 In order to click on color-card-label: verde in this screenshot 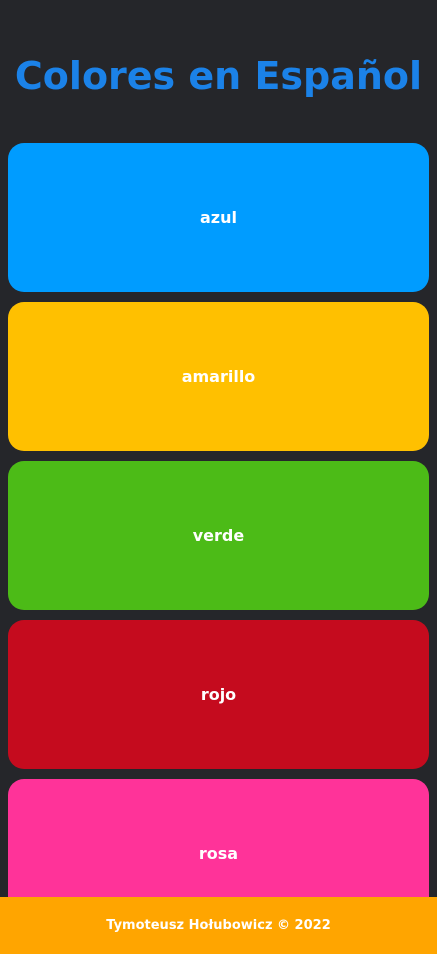, I will do `click(218, 535)`.